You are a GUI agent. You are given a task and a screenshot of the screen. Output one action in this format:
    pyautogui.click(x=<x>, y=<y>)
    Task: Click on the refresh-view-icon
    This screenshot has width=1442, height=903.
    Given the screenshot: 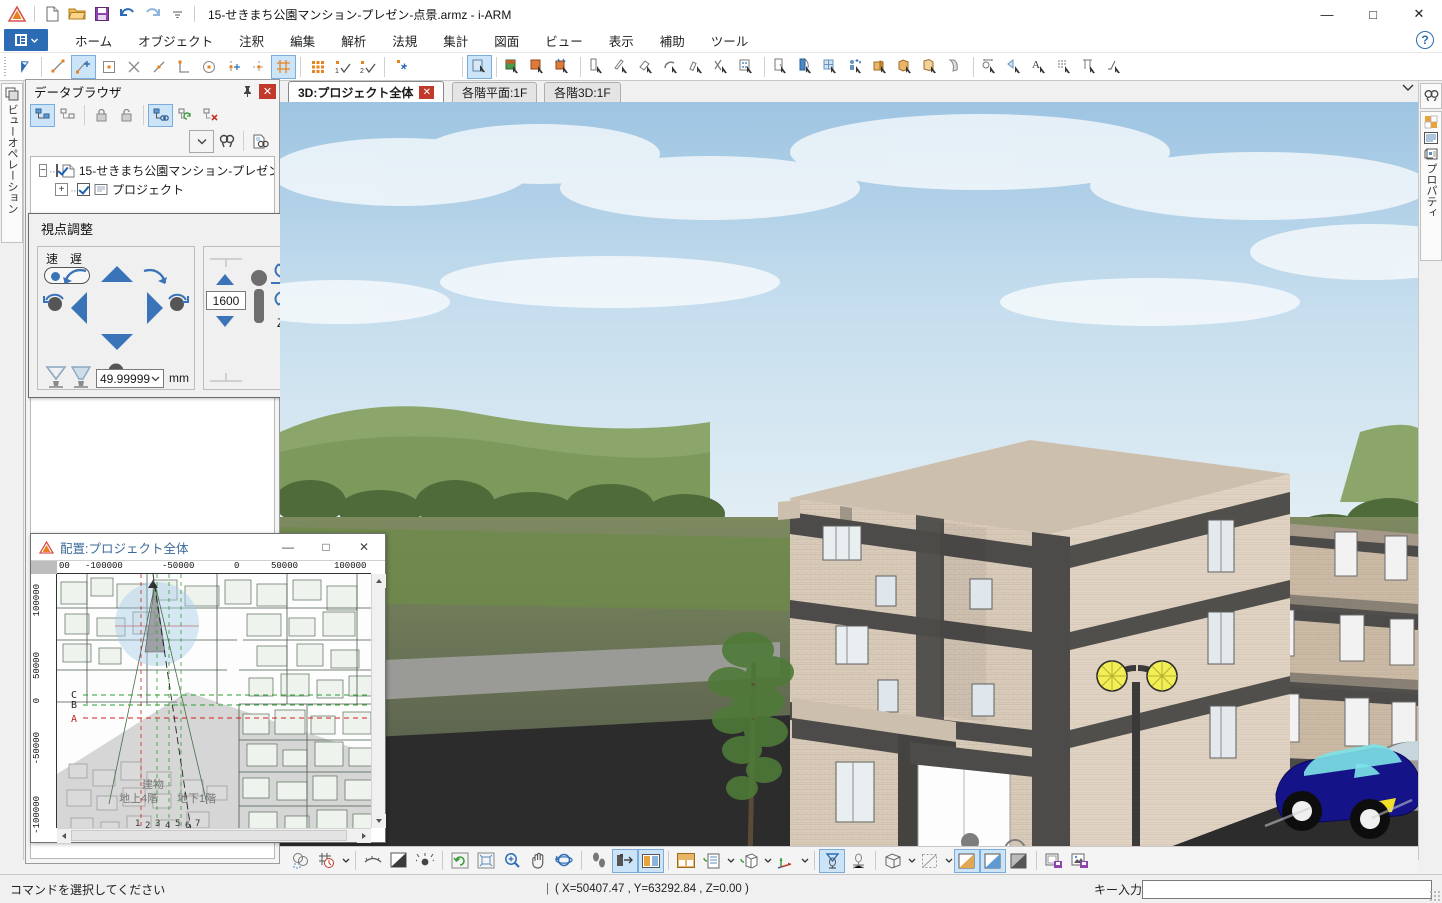 What is the action you would take?
    pyautogui.click(x=460, y=861)
    